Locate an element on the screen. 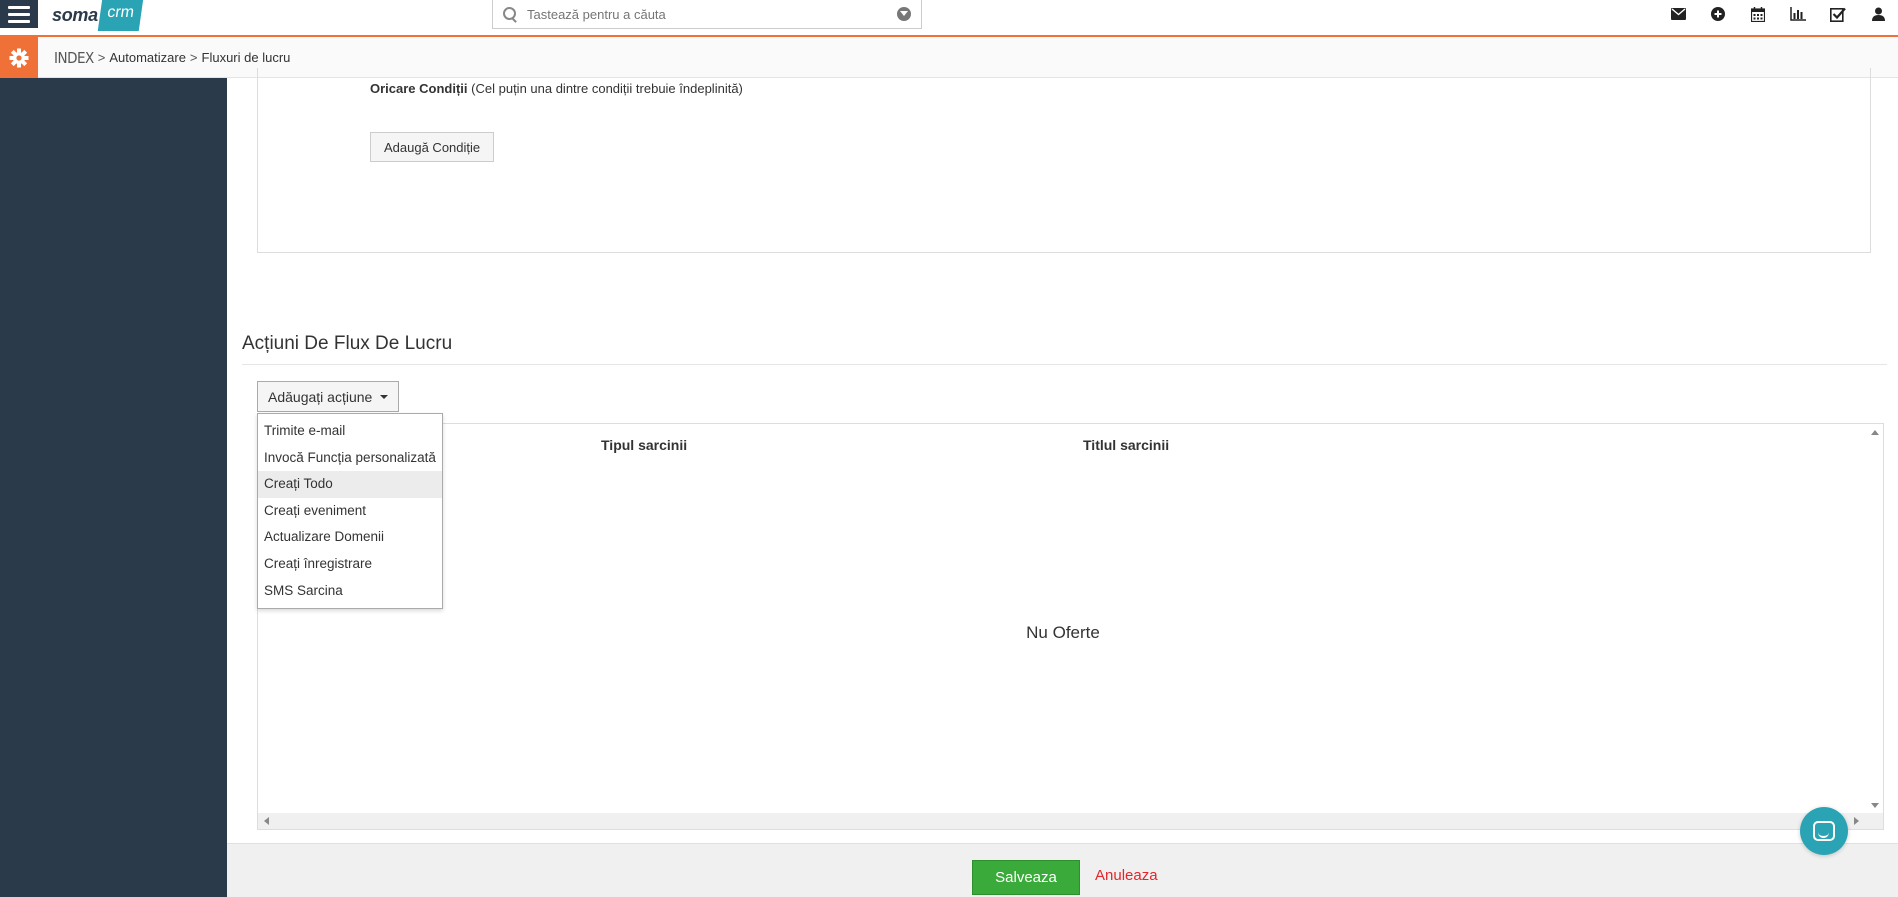  add-action-label: Adăugați acțiune is located at coordinates (320, 396).